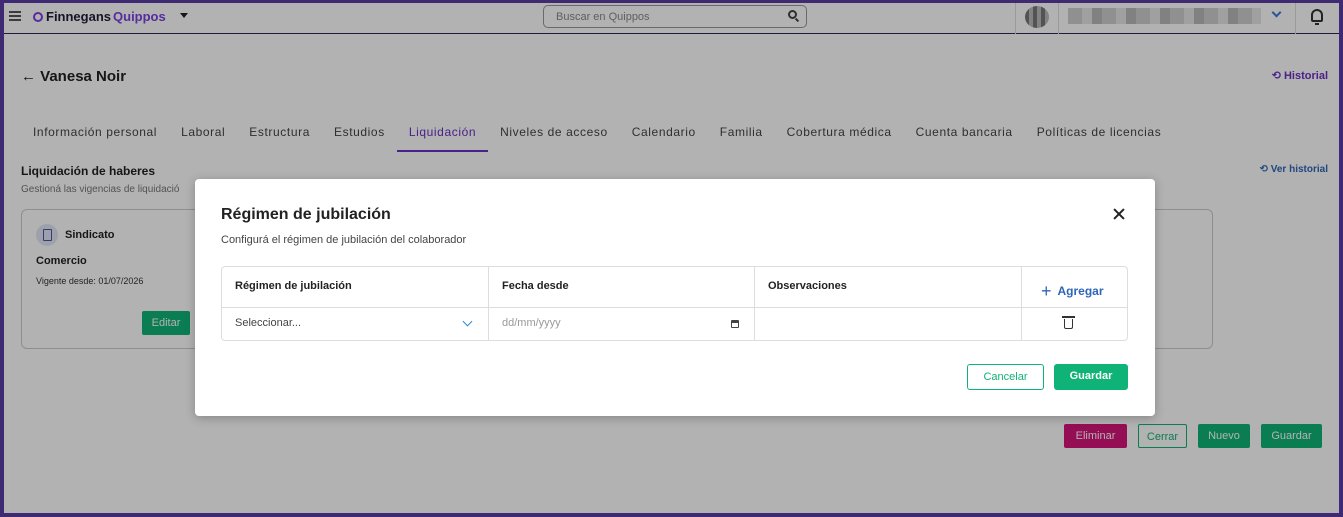 This screenshot has width=1343, height=517. What do you see at coordinates (1005, 377) in the screenshot?
I see `cancel-button: Cancelar` at bounding box center [1005, 377].